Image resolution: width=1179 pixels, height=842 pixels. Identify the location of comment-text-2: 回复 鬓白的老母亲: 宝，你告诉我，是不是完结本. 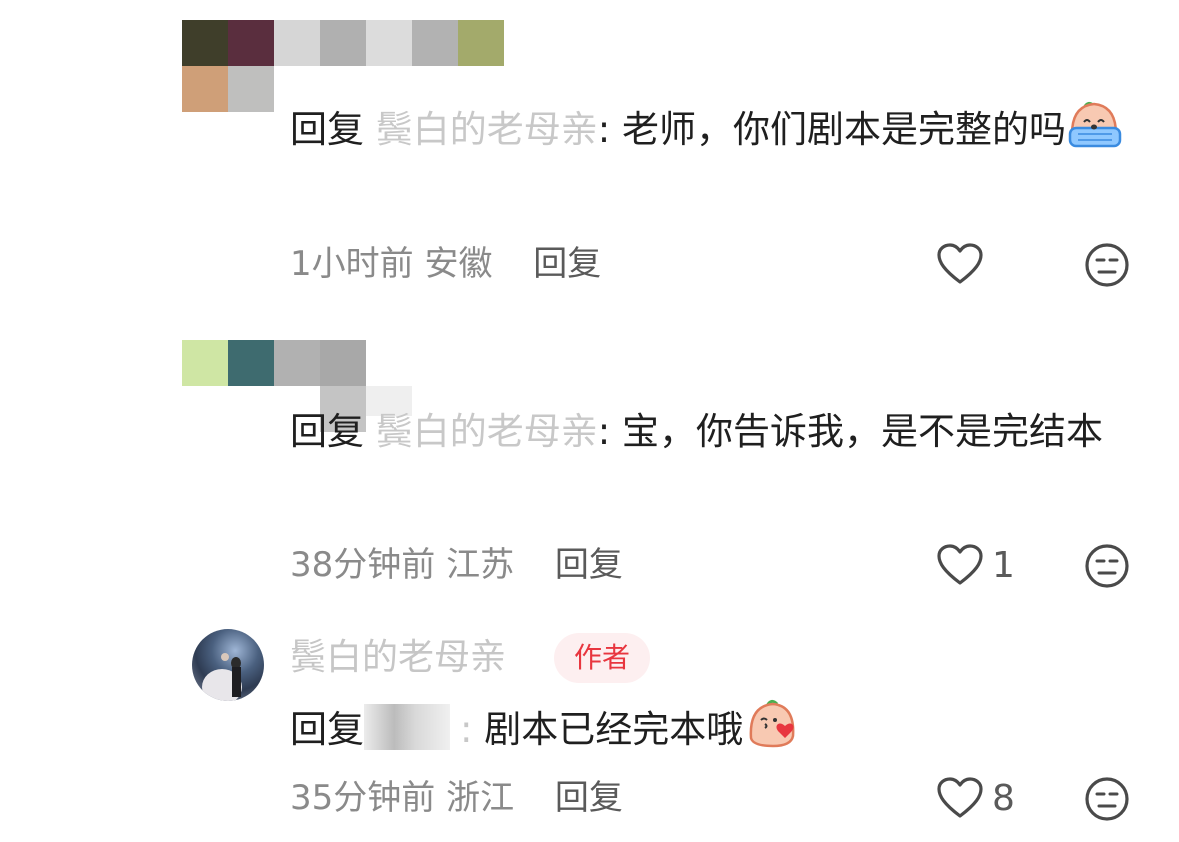
(710, 432).